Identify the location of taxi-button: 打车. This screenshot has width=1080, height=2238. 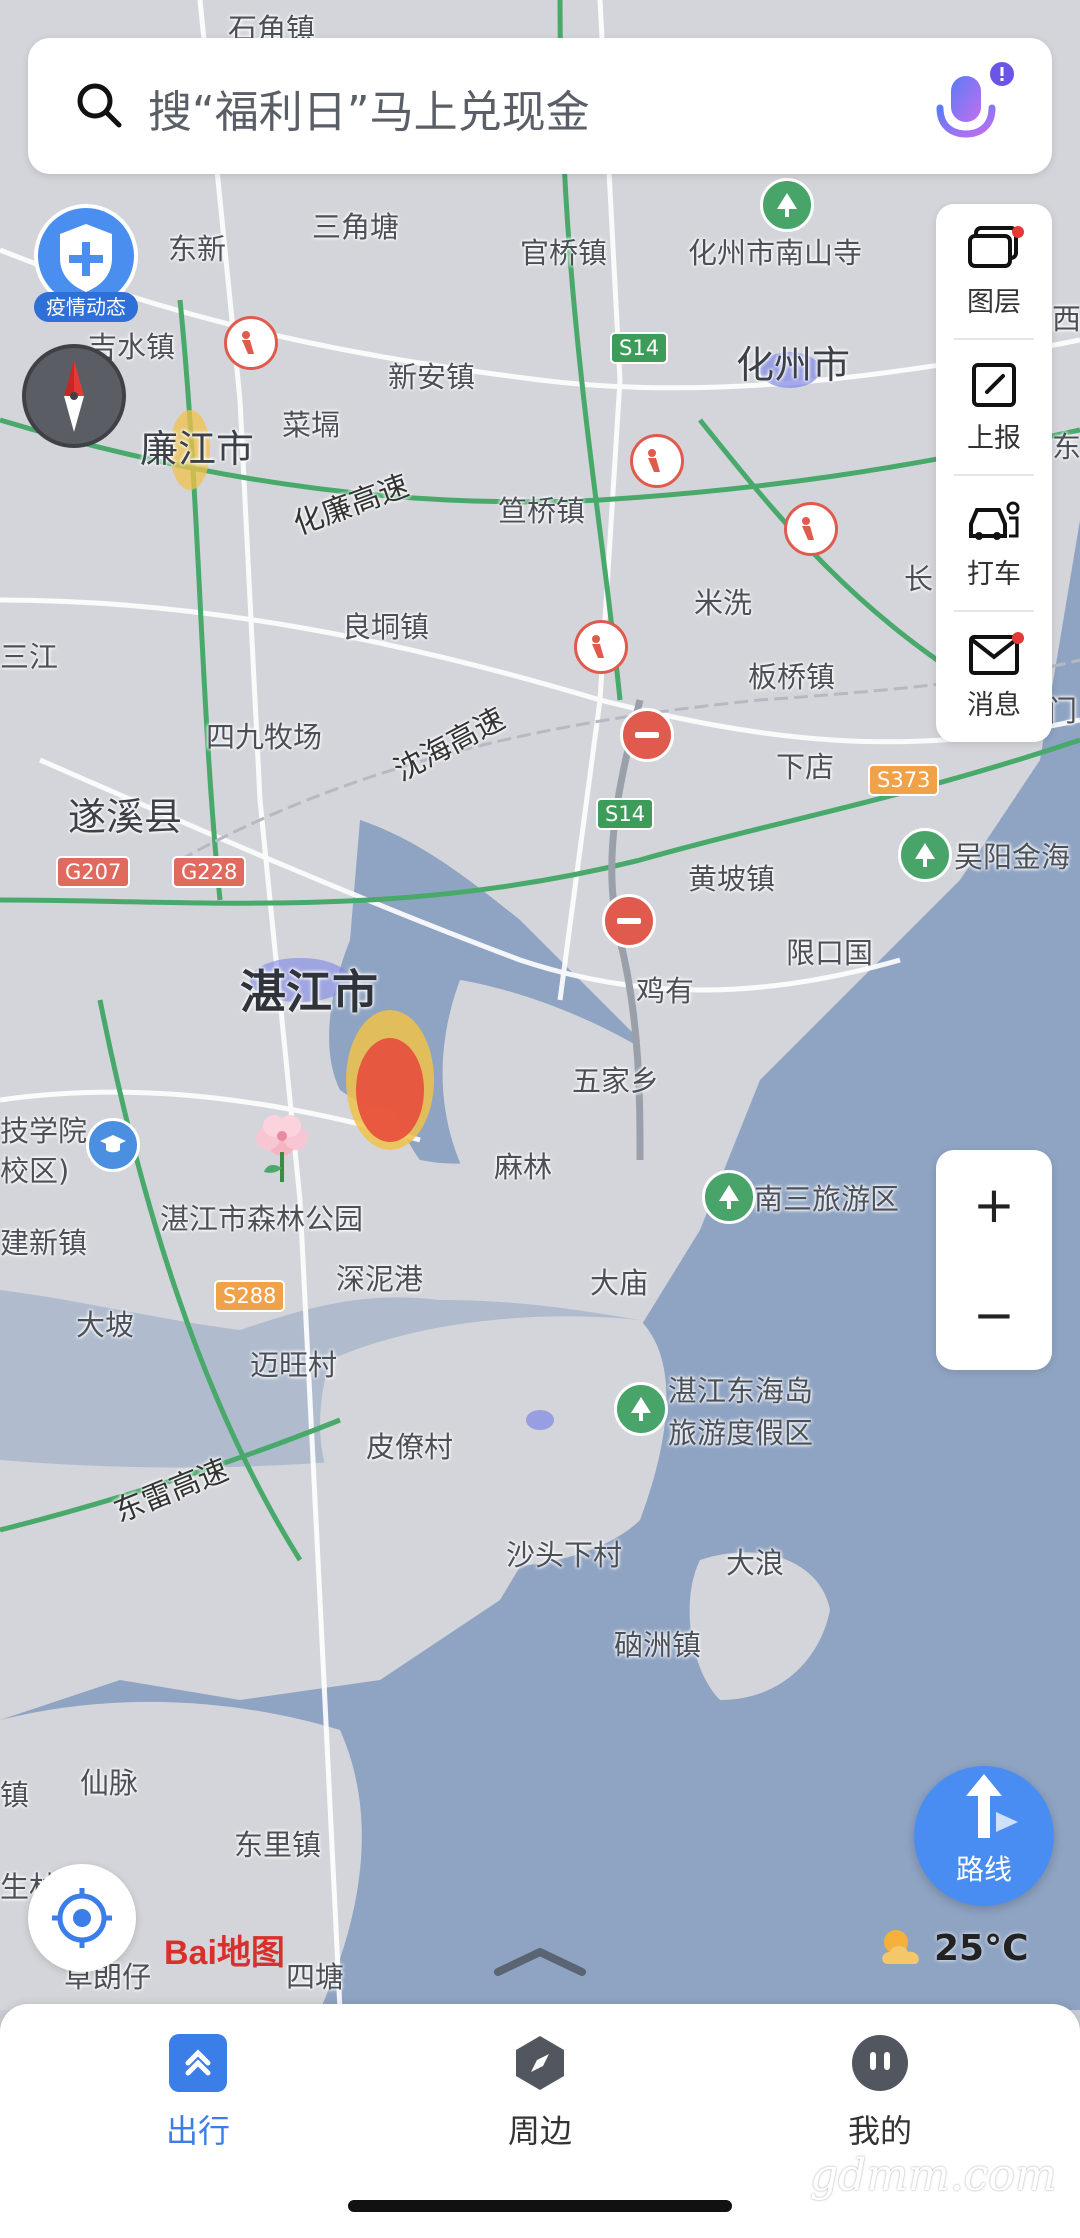
(994, 543).